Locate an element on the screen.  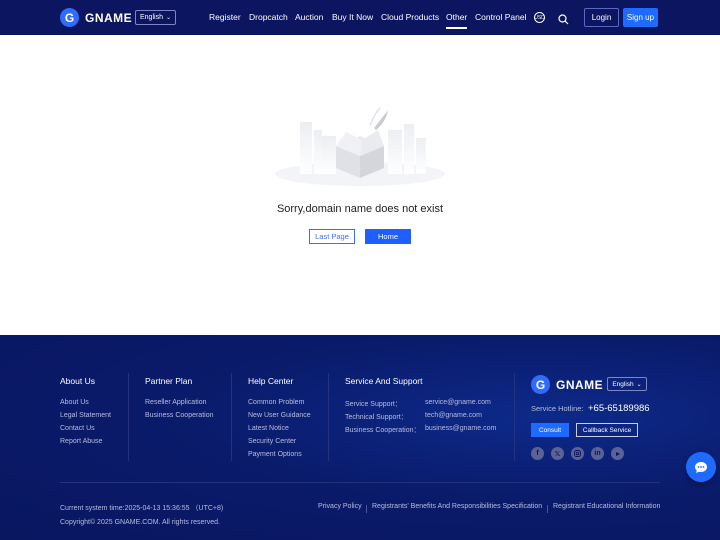
chat-support-button is located at coordinates (701, 467).